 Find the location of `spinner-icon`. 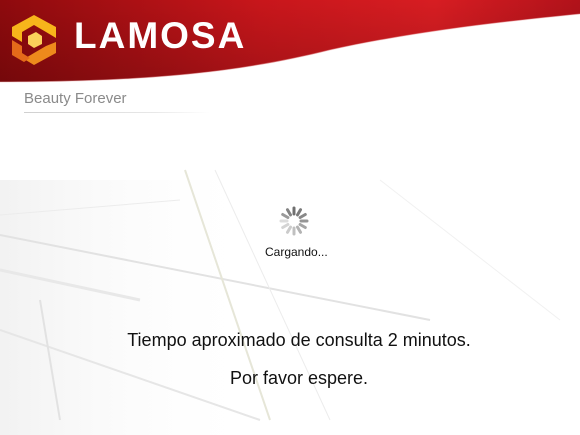

spinner-icon is located at coordinates (294, 221).